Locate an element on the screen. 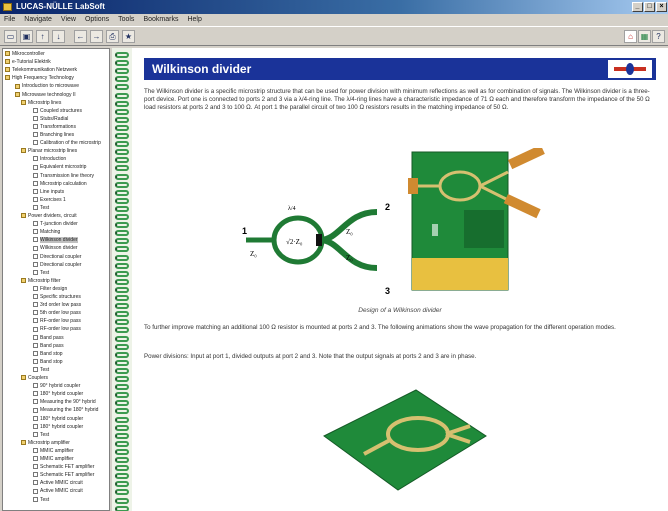 The width and height of the screenshot is (668, 511). tree-page: Exercises 1 is located at coordinates (49, 200).